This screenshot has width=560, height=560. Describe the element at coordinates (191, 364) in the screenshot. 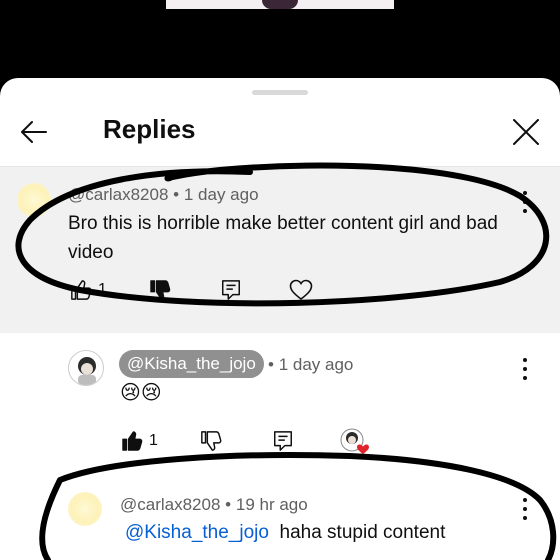

I see `reply-author: @Kisha_the_jojo` at that location.